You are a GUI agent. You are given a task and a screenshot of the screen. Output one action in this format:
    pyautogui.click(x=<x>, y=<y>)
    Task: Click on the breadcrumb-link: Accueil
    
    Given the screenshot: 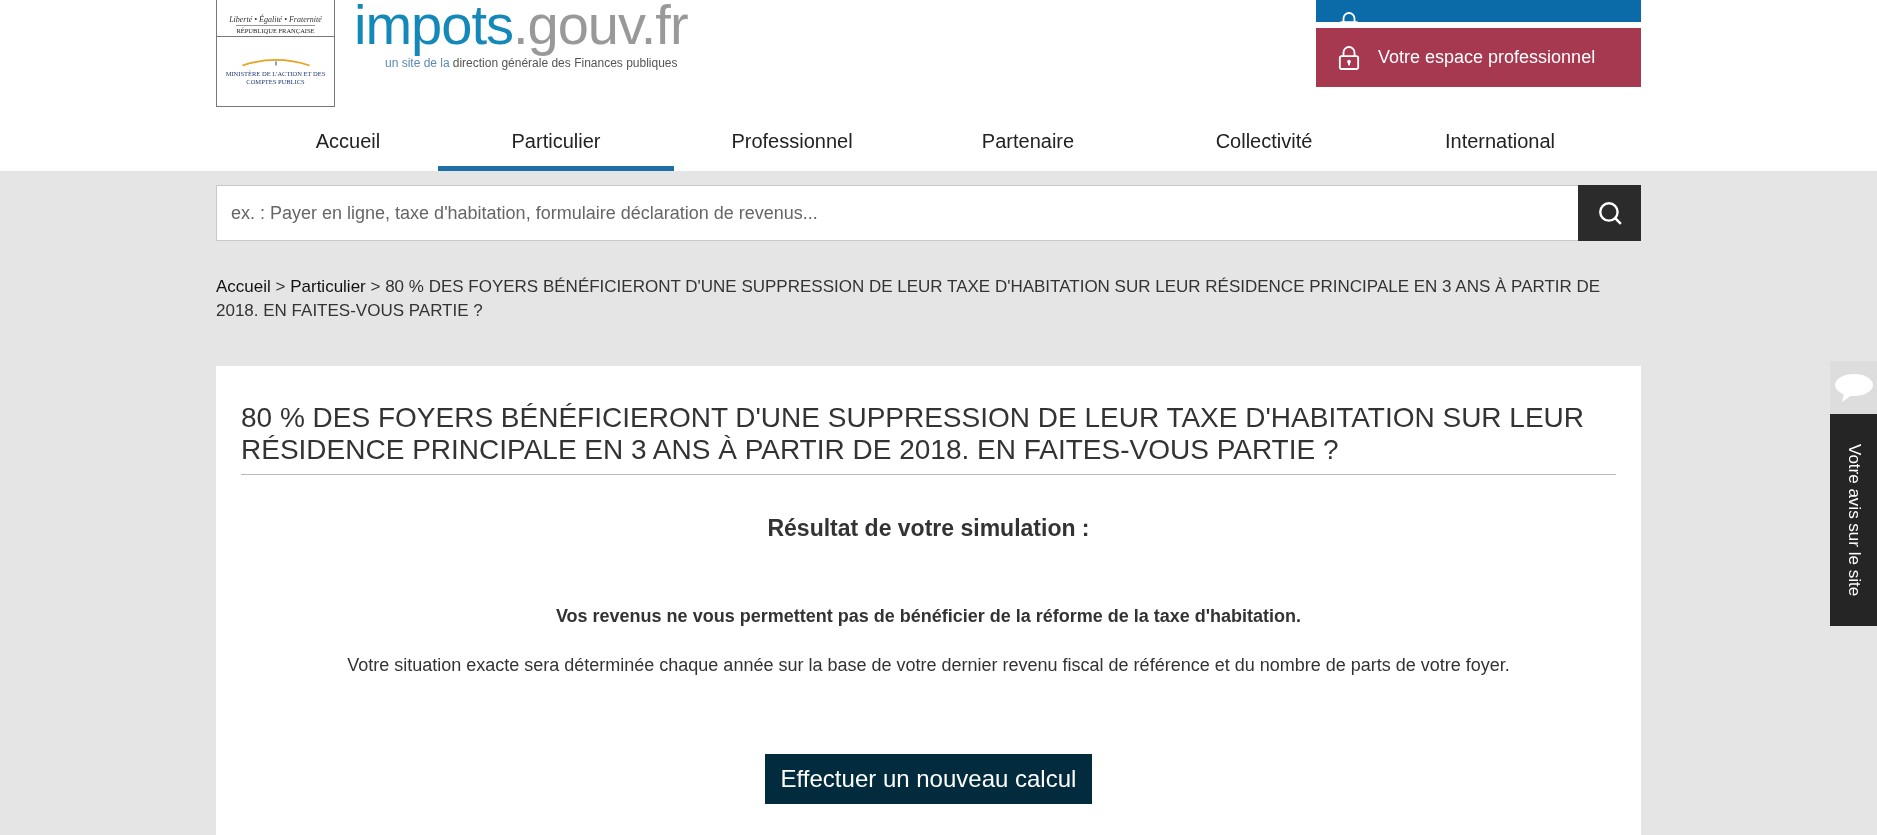 What is the action you would take?
    pyautogui.click(x=243, y=286)
    